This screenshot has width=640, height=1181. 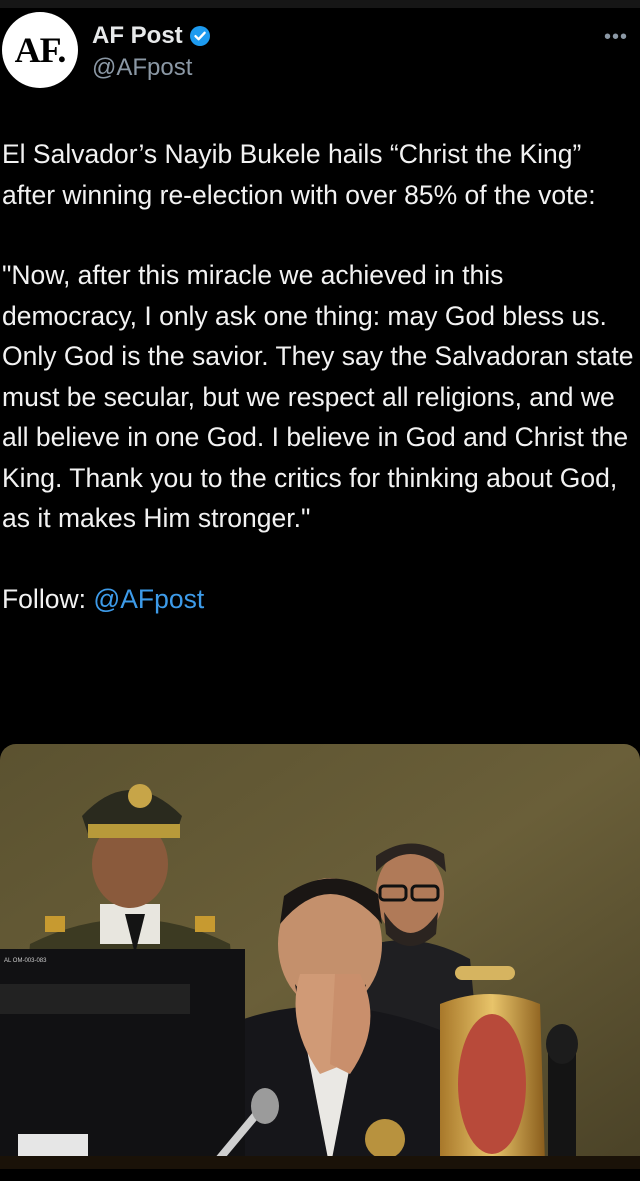 What do you see at coordinates (137, 36) in the screenshot?
I see `display-name: AF Post` at bounding box center [137, 36].